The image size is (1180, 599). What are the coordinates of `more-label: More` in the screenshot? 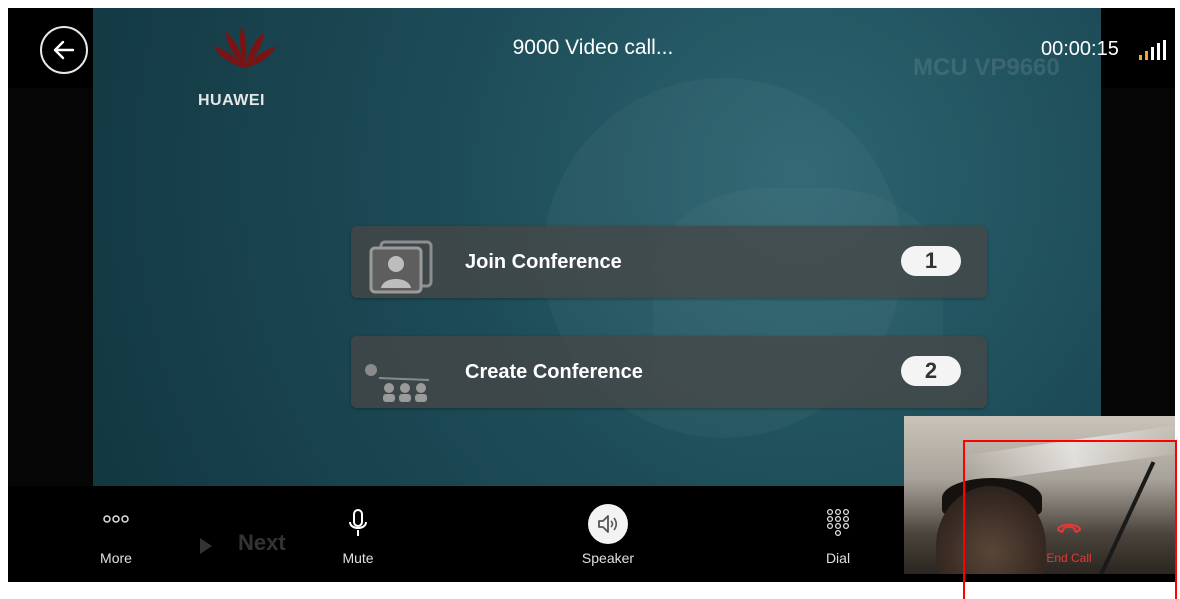 It's located at (116, 558).